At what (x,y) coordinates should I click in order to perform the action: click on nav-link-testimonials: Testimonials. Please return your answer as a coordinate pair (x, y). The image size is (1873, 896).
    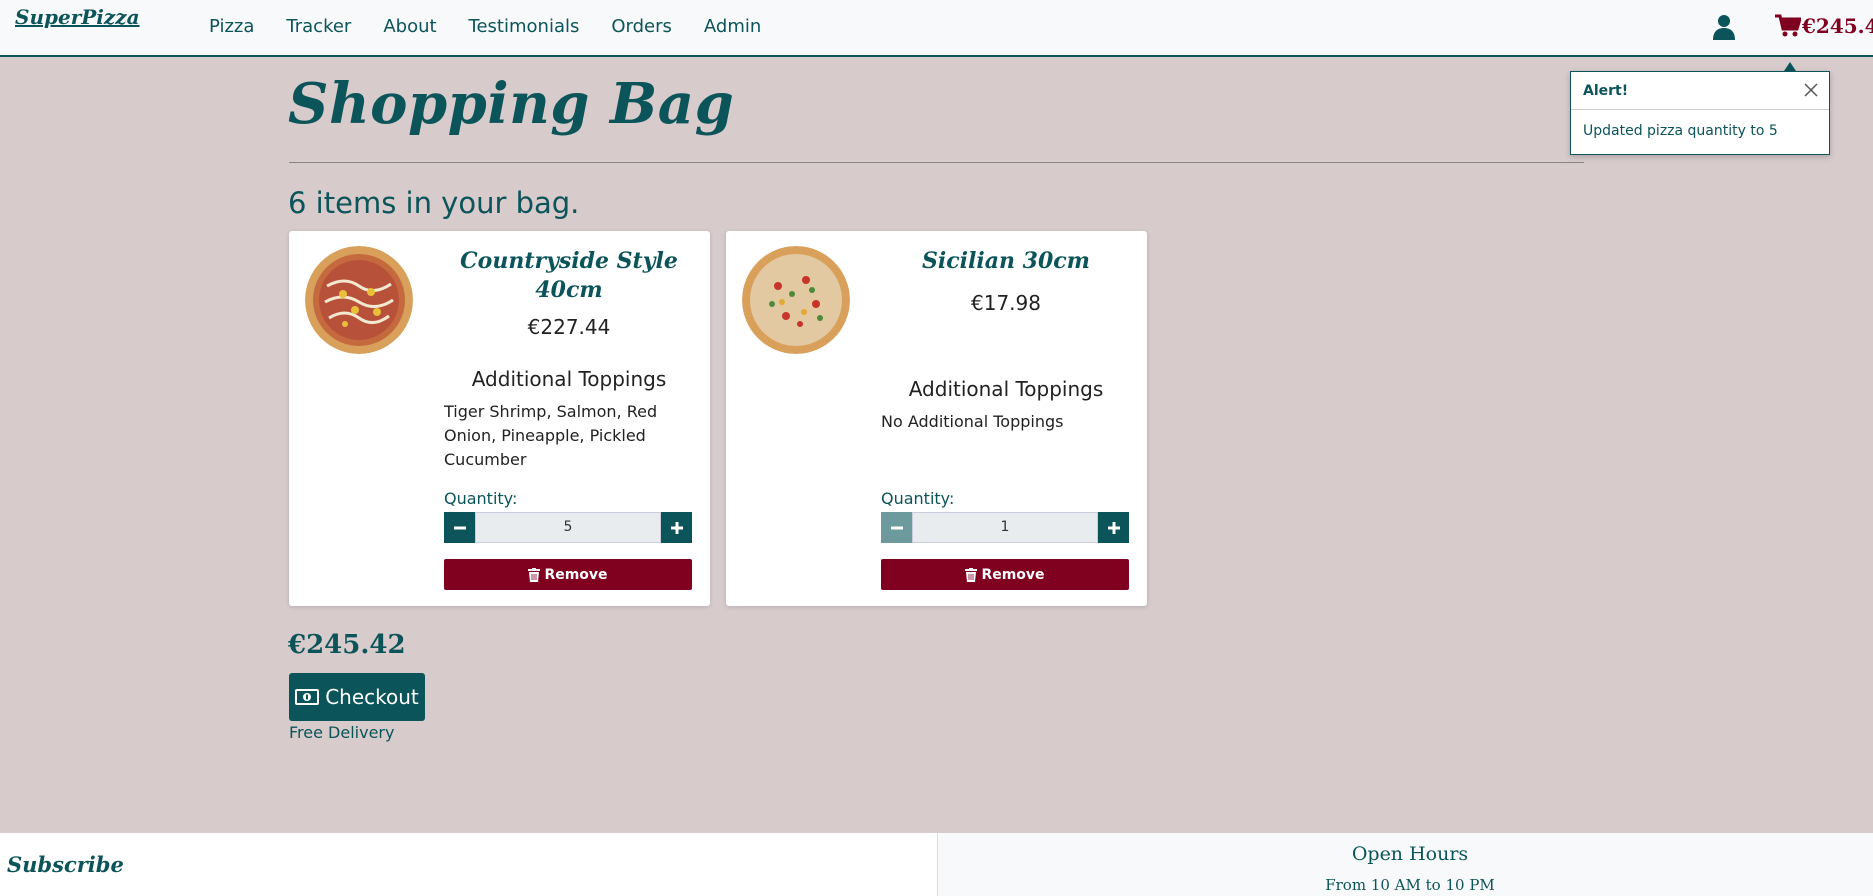
    Looking at the image, I should click on (524, 26).